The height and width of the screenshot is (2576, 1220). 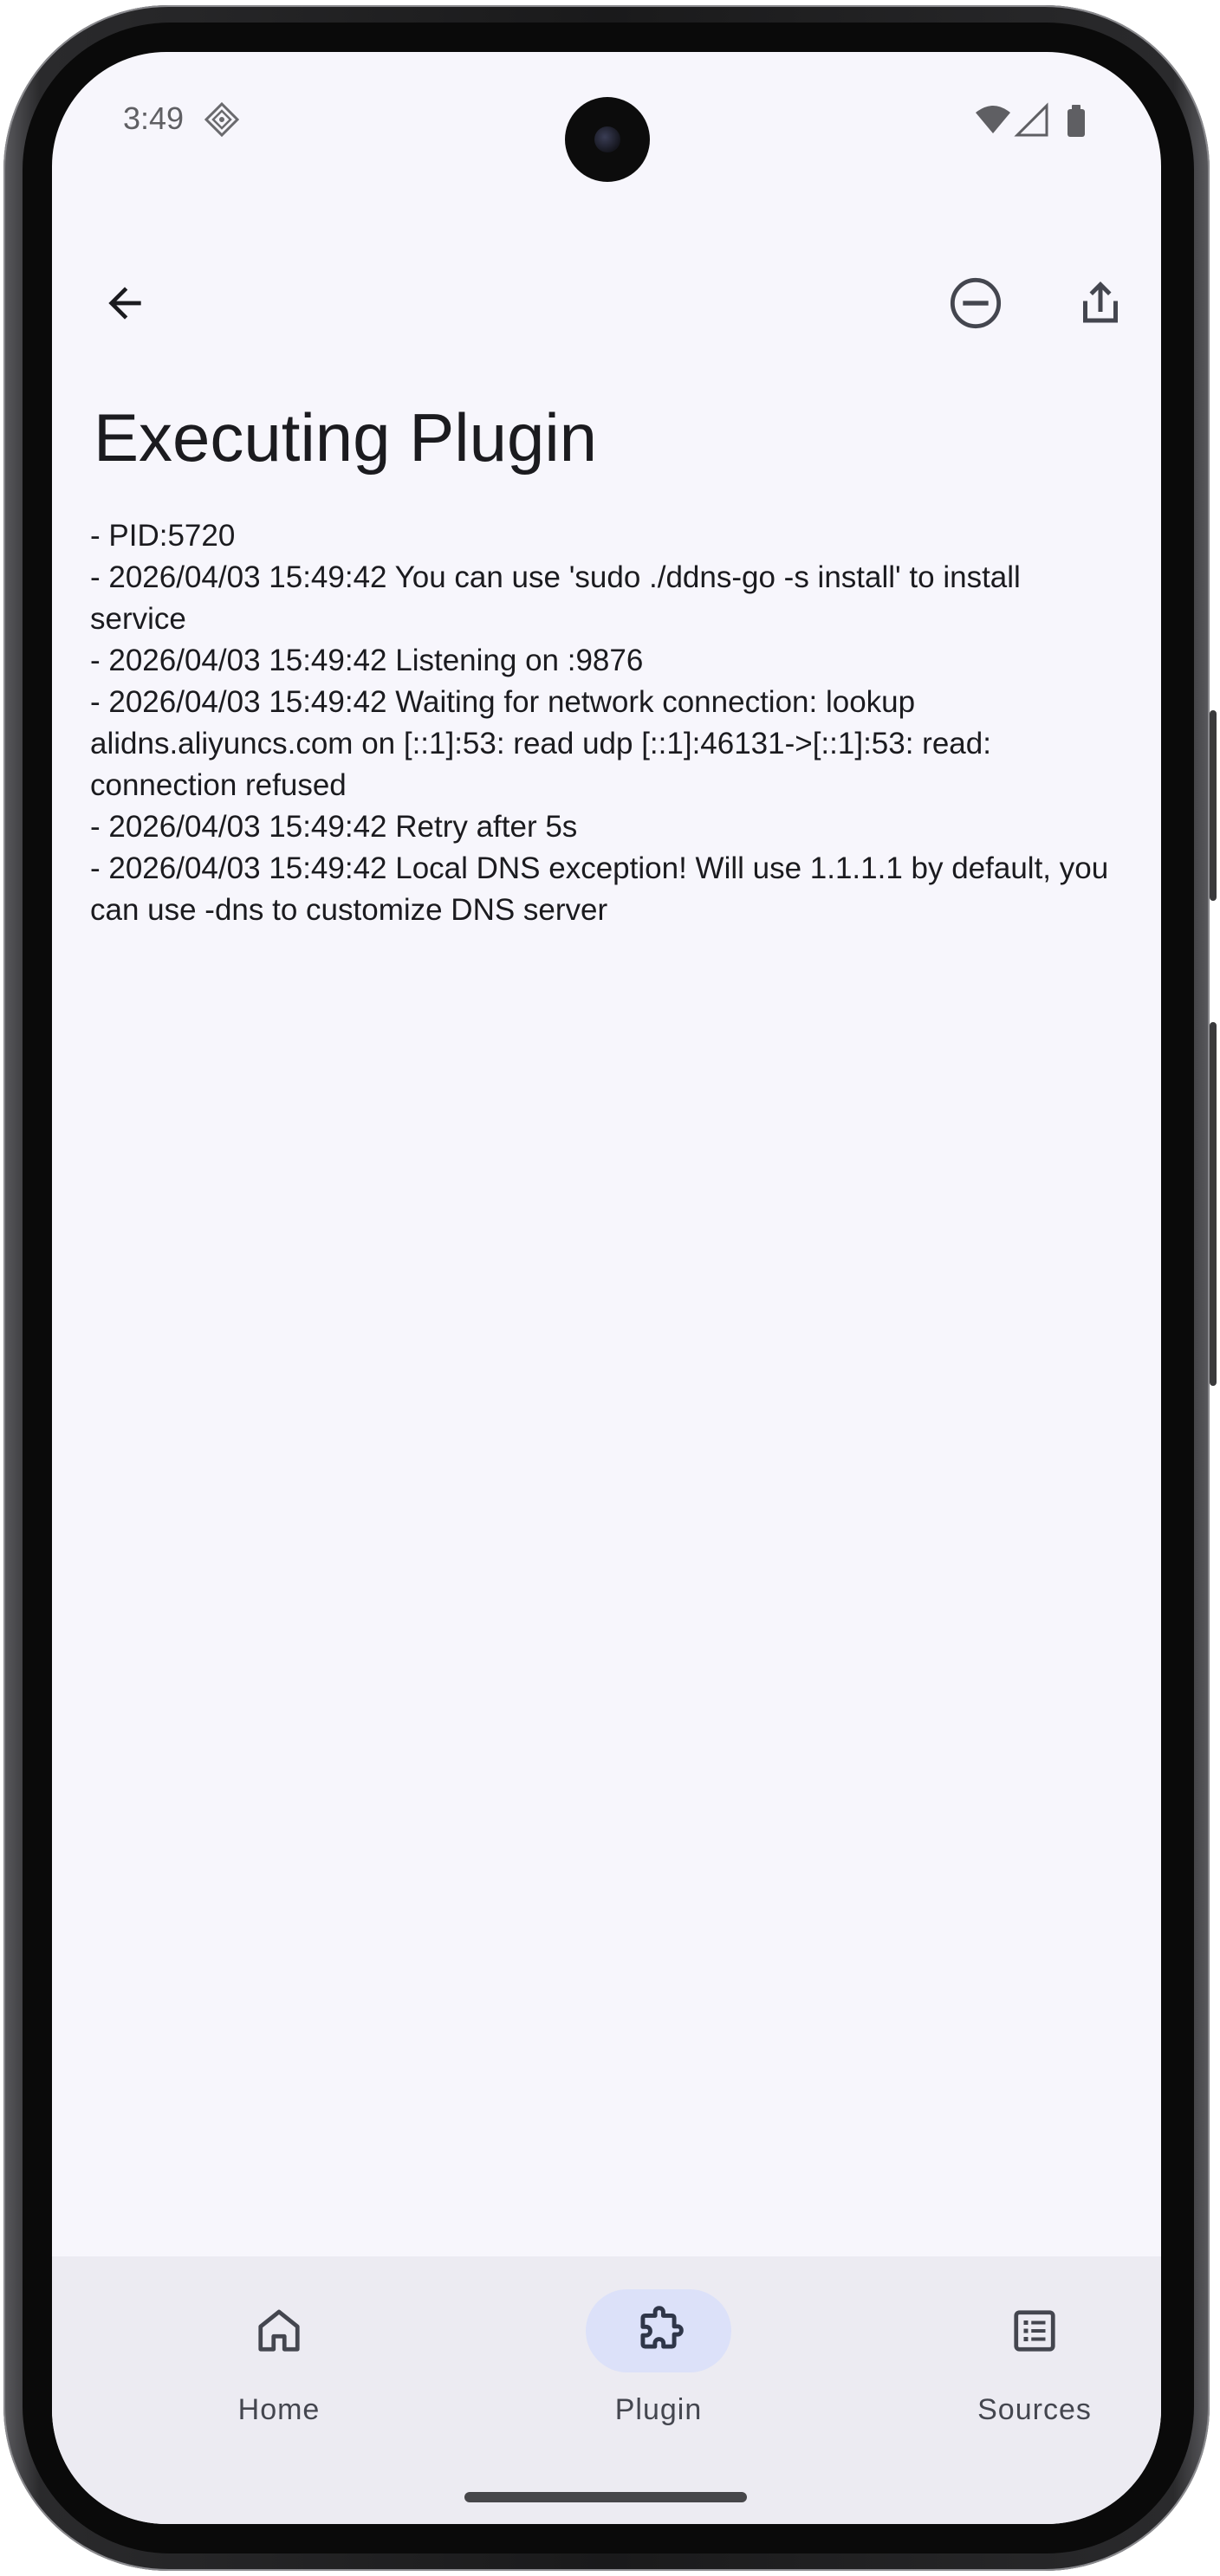 What do you see at coordinates (993, 119) in the screenshot?
I see `wifi-icon` at bounding box center [993, 119].